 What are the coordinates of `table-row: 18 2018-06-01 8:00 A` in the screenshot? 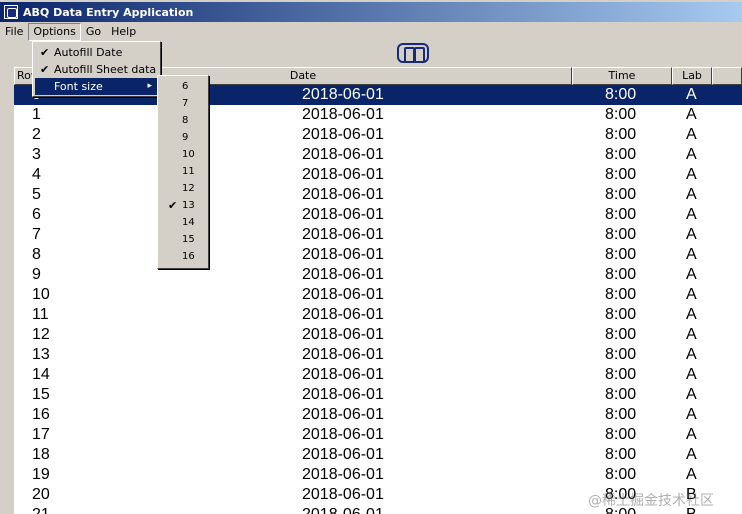 It's located at (378, 455).